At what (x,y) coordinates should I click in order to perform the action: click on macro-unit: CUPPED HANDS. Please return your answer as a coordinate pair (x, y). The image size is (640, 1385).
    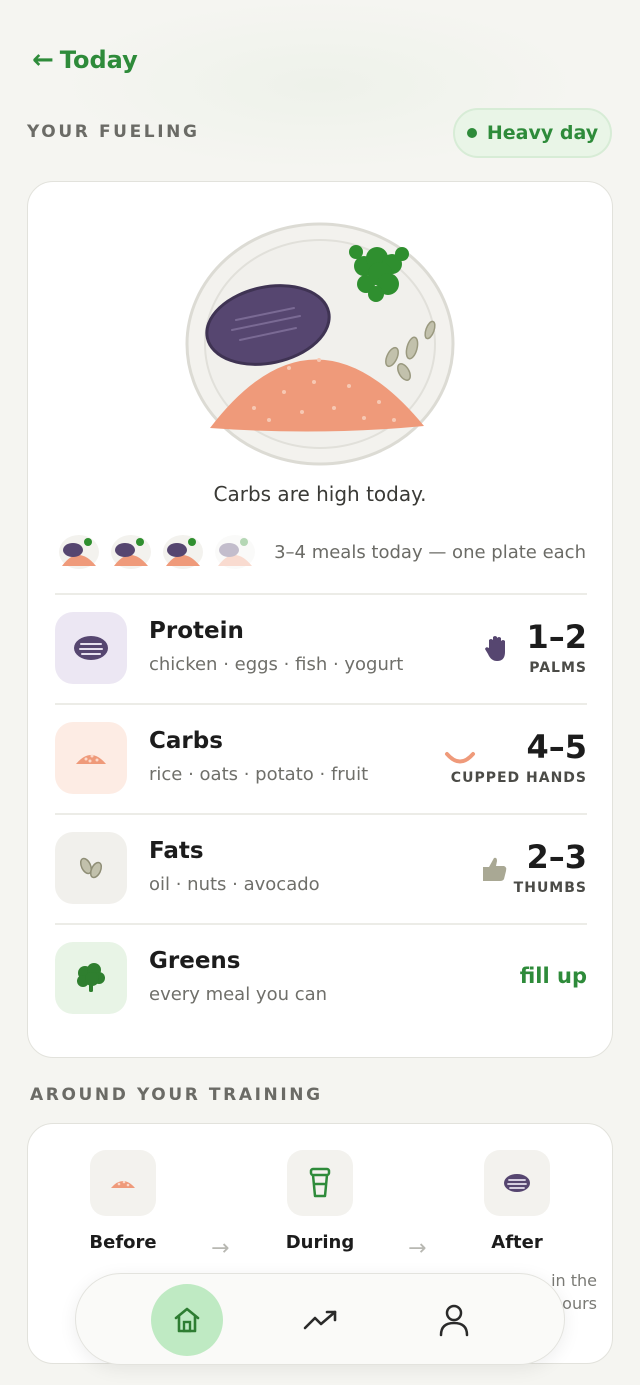
    Looking at the image, I should click on (518, 778).